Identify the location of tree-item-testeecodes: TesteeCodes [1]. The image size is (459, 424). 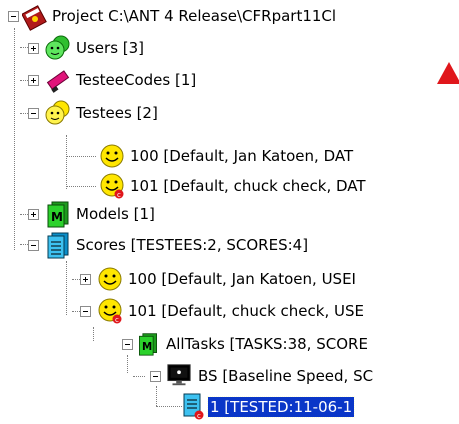
(229, 80).